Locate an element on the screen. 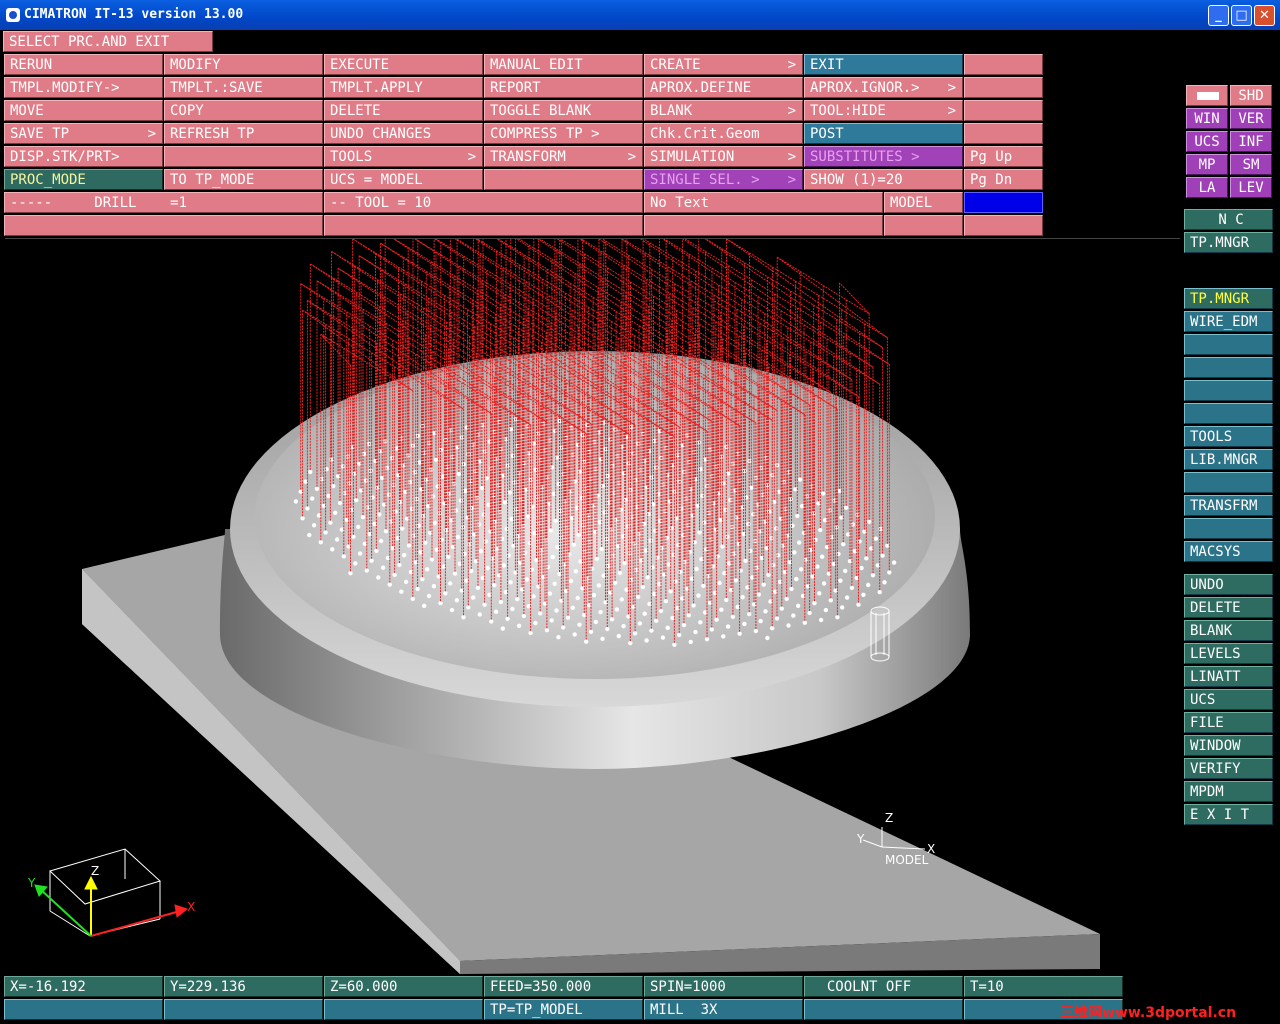 This screenshot has width=1280, height=1024. app-icon is located at coordinates (13, 15).